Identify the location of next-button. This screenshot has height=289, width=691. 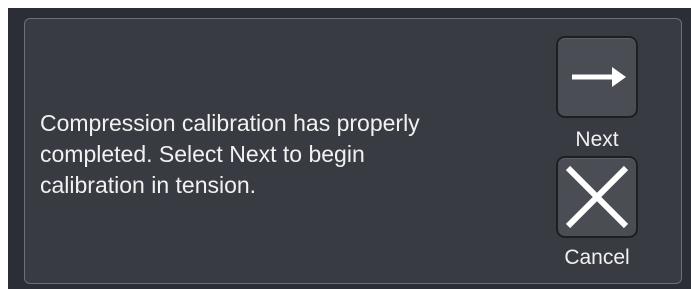
(597, 77).